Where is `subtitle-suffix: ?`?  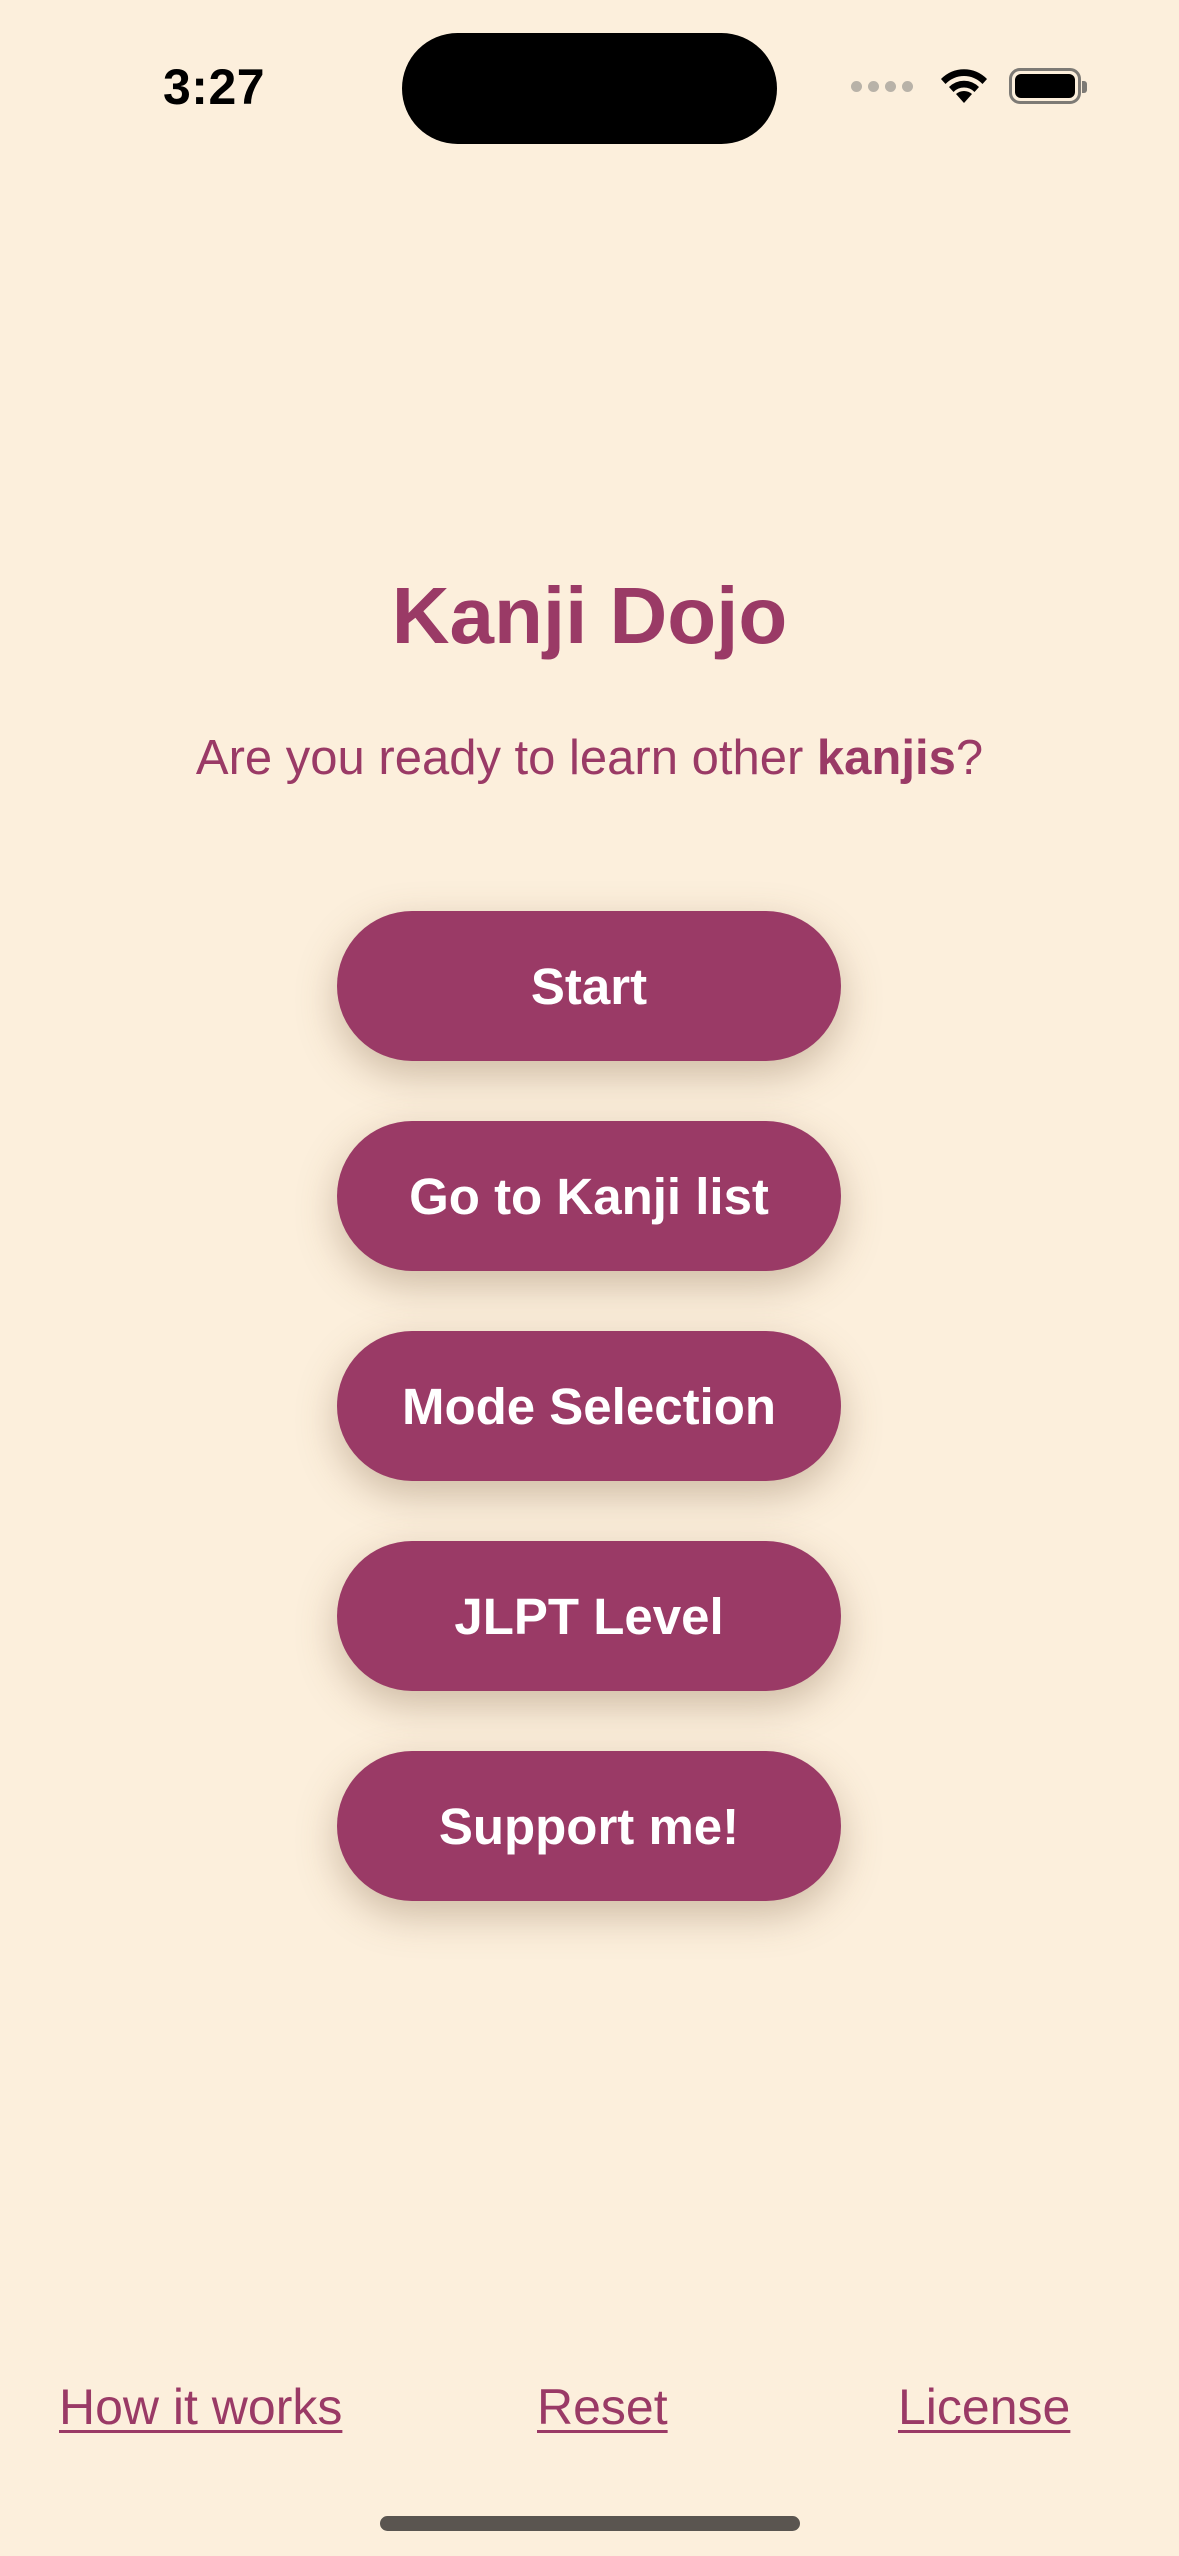 subtitle-suffix: ? is located at coordinates (969, 758).